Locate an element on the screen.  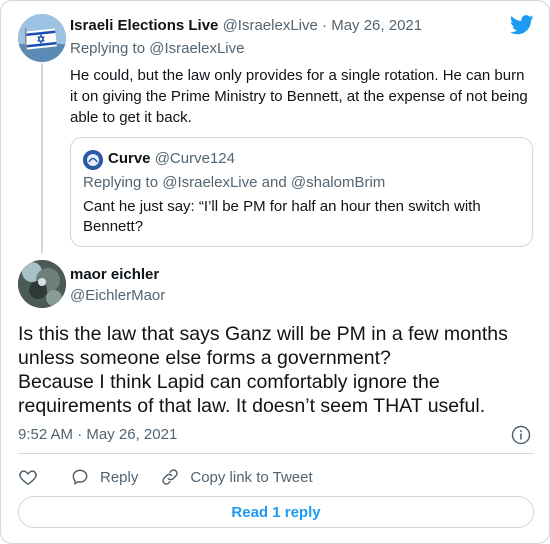
heart-icon is located at coordinates (28, 477).